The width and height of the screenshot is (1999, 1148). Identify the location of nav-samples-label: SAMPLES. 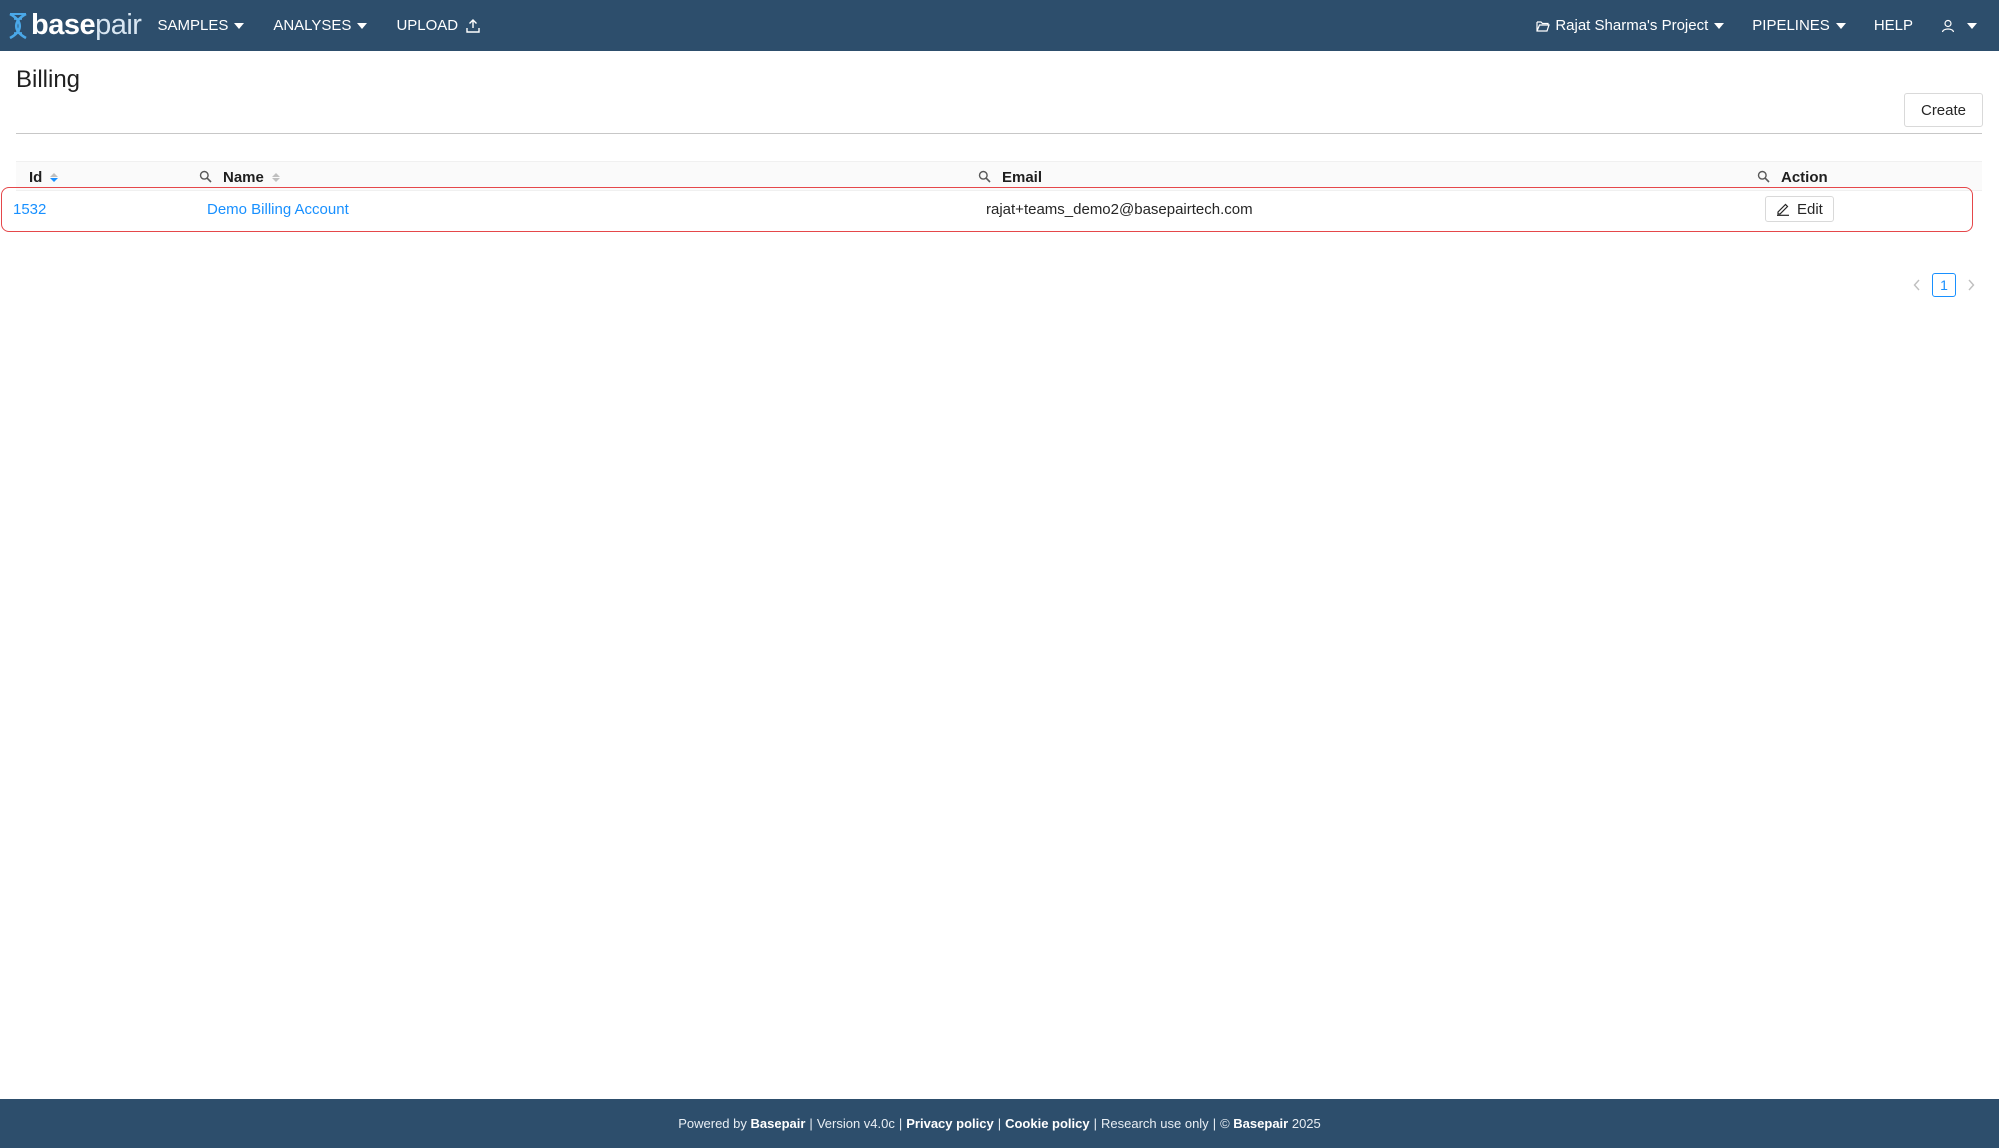
(193, 25).